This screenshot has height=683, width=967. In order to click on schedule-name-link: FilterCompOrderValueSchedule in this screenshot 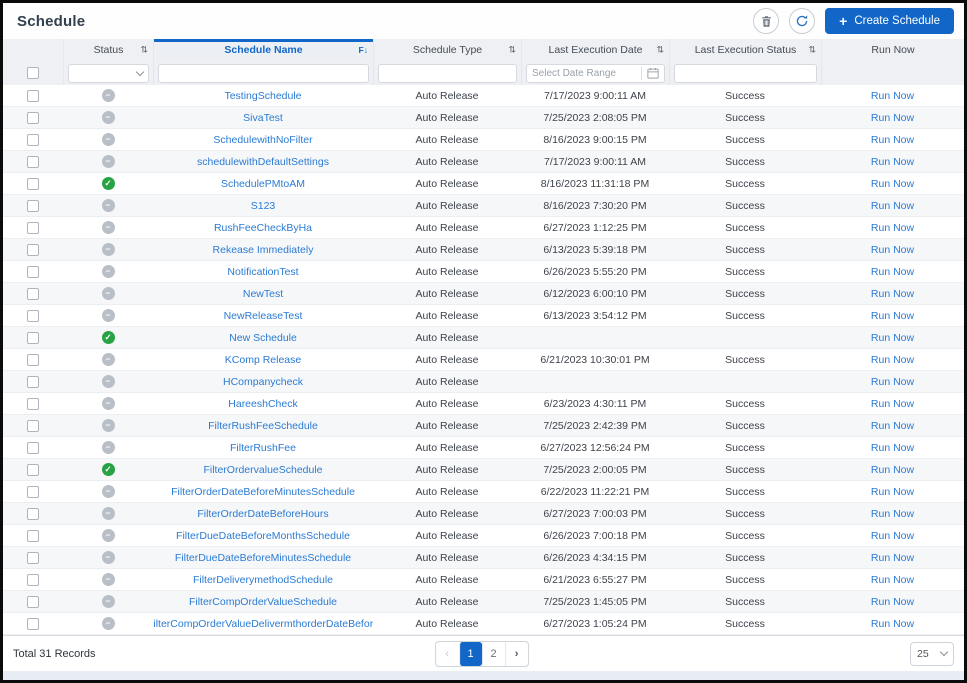, I will do `click(263, 602)`.